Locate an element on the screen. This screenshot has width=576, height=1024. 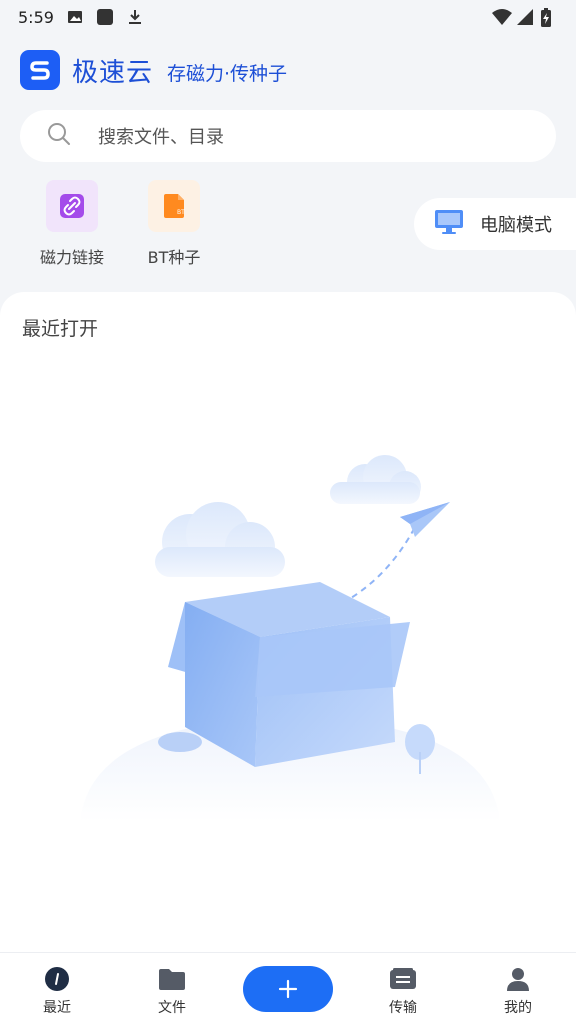
clock-icon is located at coordinates (57, 979).